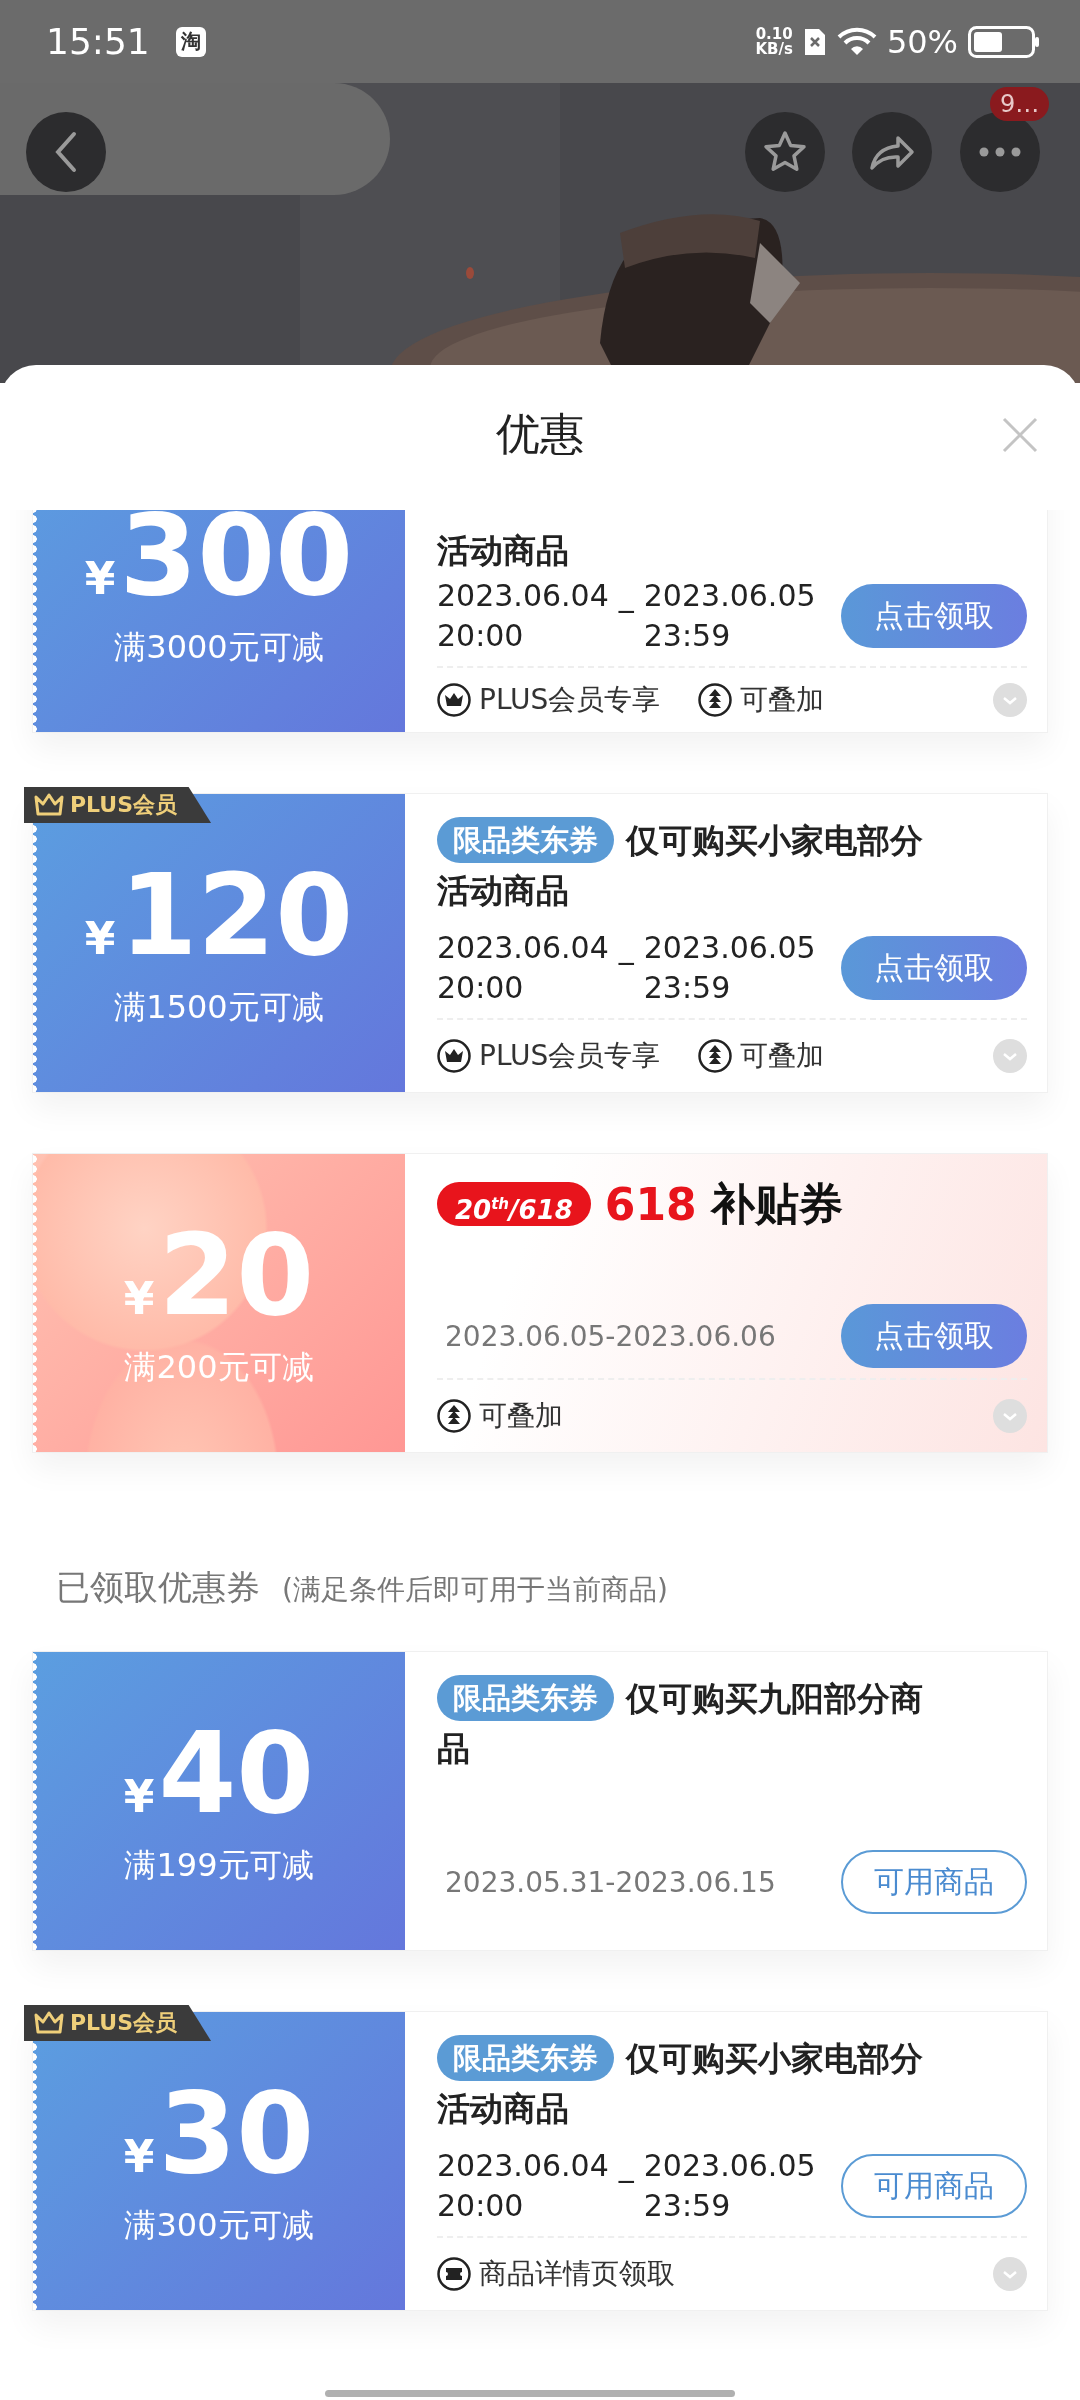 This screenshot has height=2400, width=1080. Describe the element at coordinates (236, 2133) in the screenshot. I see `coupon-amount: 30` at that location.